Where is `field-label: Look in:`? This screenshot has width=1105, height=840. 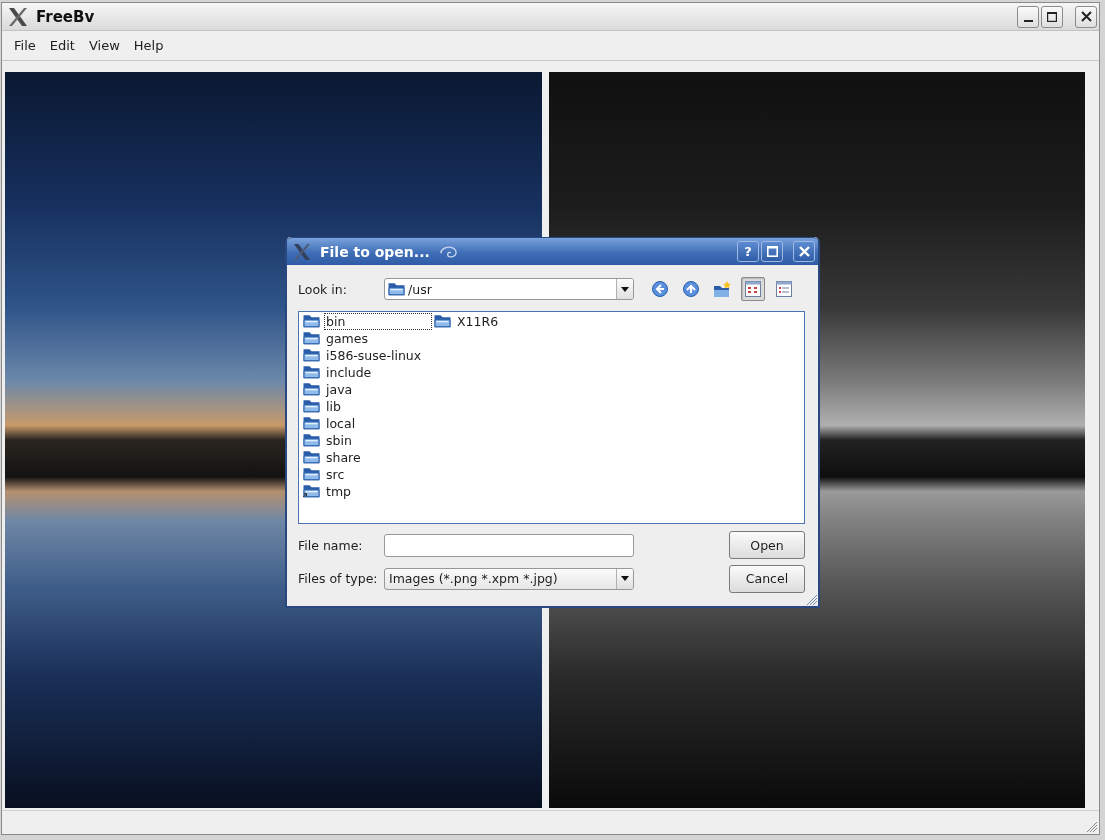 field-label: Look in: is located at coordinates (323, 289).